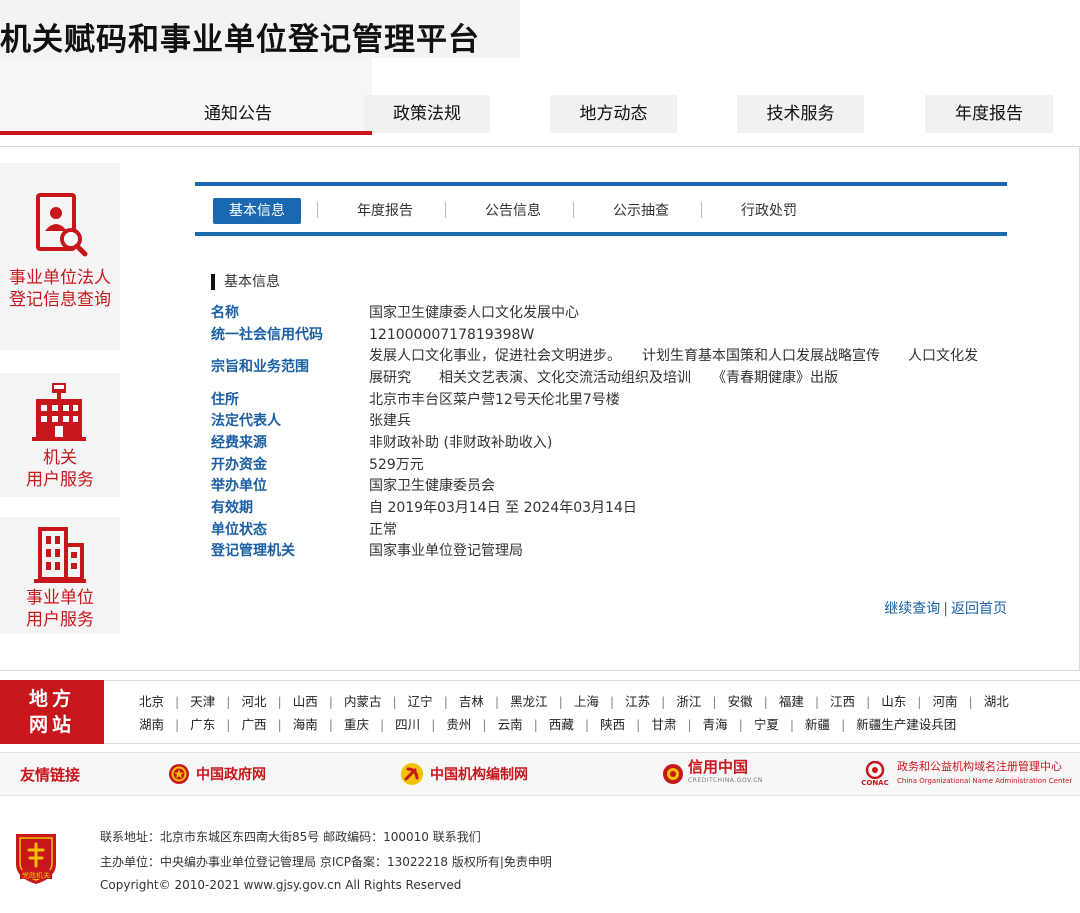 The width and height of the screenshot is (1080, 913). I want to click on region-link: 上海, so click(586, 701).